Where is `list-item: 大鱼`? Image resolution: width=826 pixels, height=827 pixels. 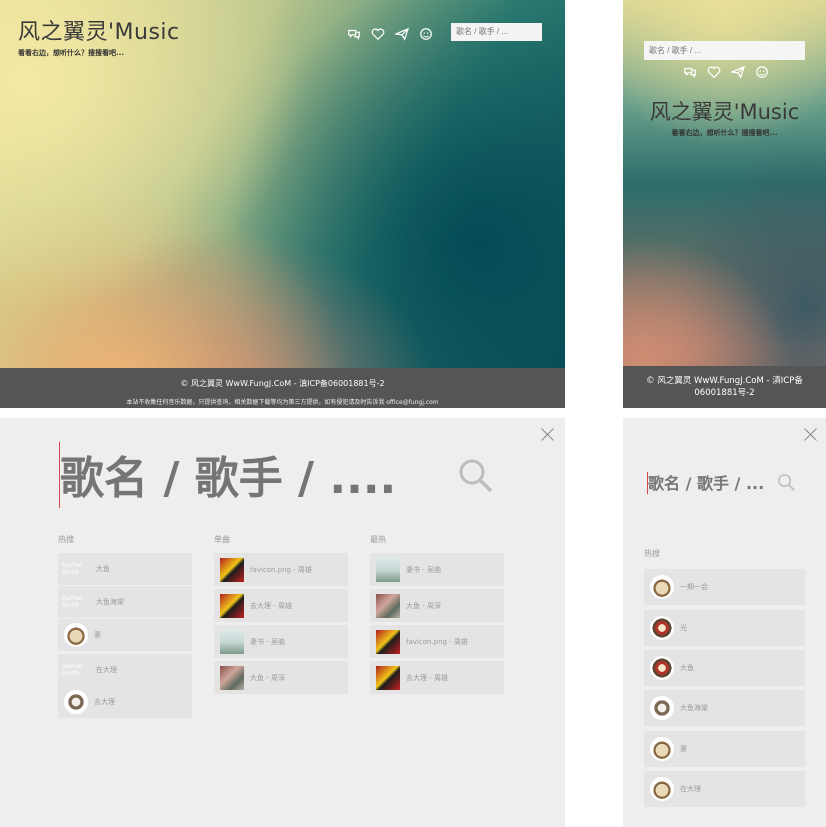
list-item: 大鱼 is located at coordinates (724, 668).